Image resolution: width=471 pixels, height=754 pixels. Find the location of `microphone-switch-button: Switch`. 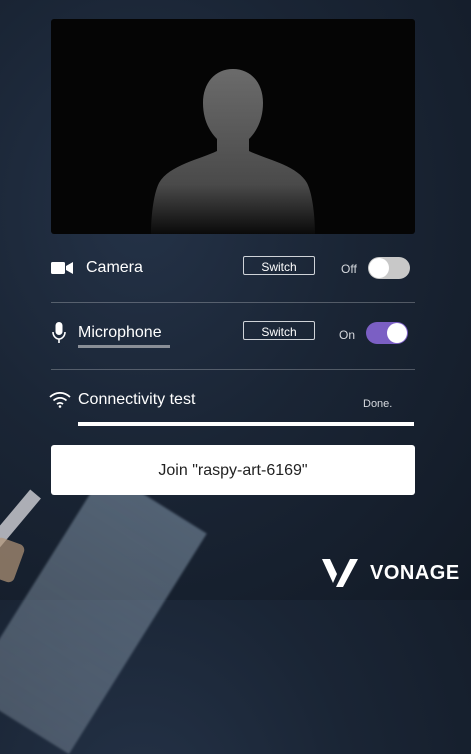

microphone-switch-button: Switch is located at coordinates (279, 330).